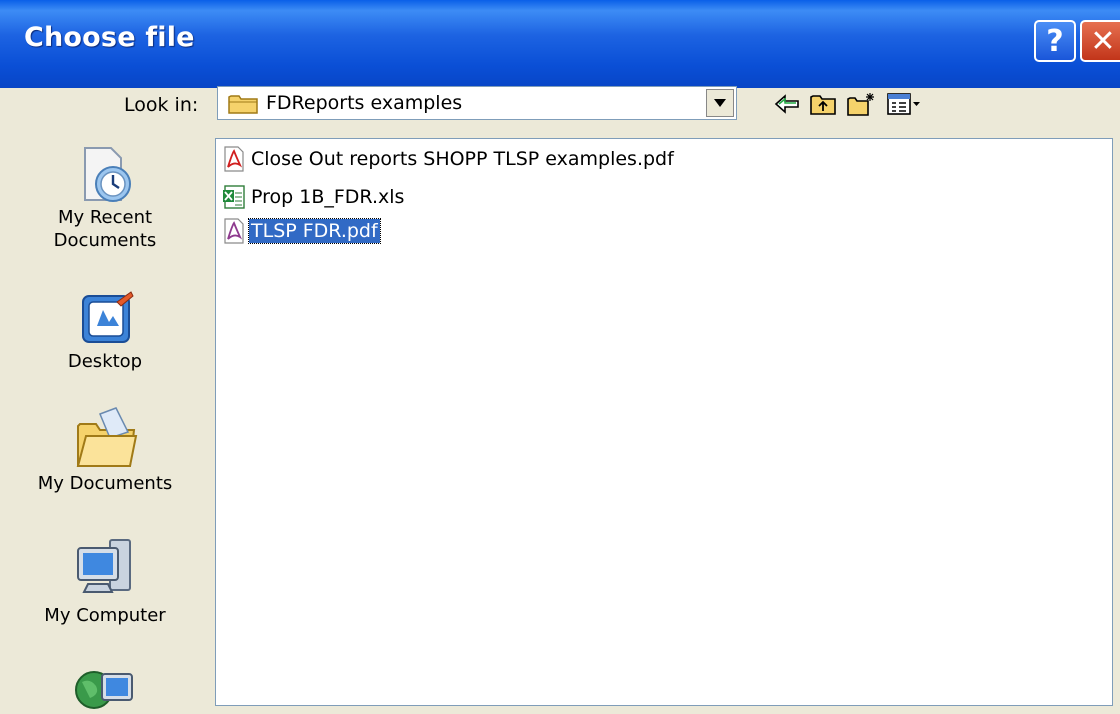  Describe the element at coordinates (161, 105) in the screenshot. I see `look-in-label: Look in:` at that location.